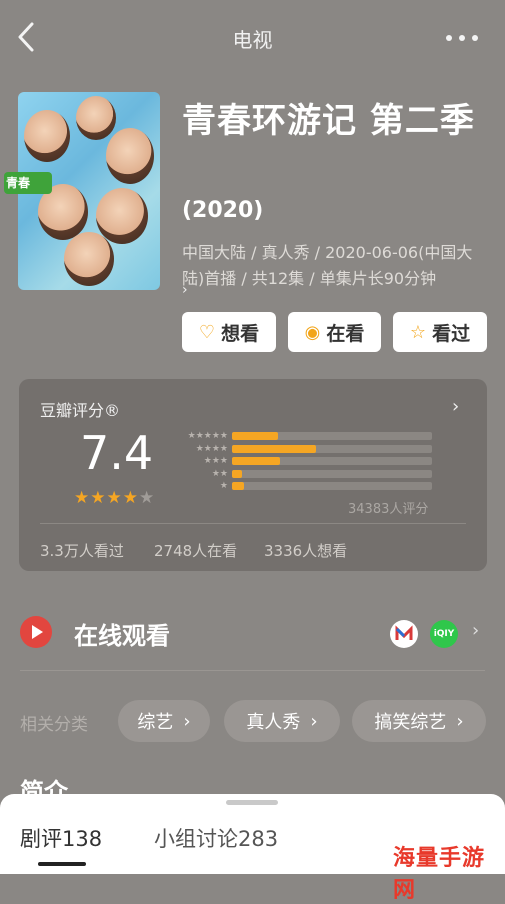  I want to click on category-label: 相关分类, so click(54, 725).